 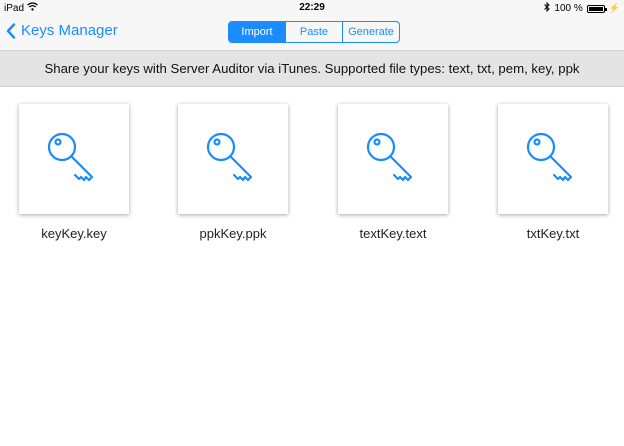 I want to click on clock: 22:29, so click(x=312, y=7).